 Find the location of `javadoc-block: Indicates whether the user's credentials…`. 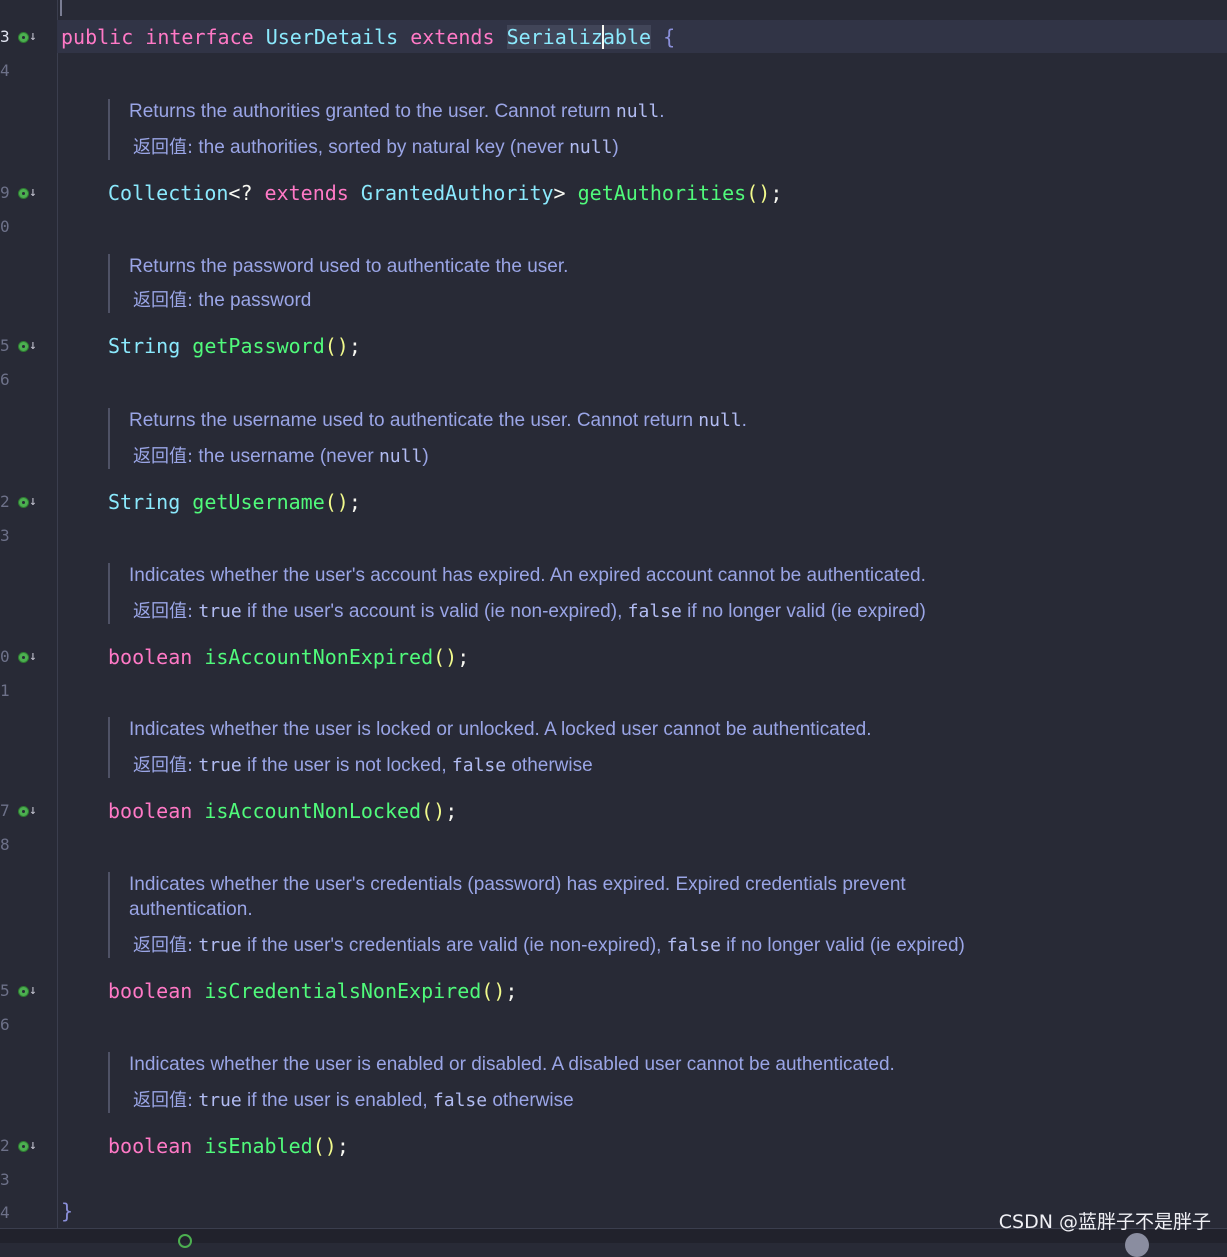

javadoc-block: Indicates whether the user's credentials… is located at coordinates (558, 915).